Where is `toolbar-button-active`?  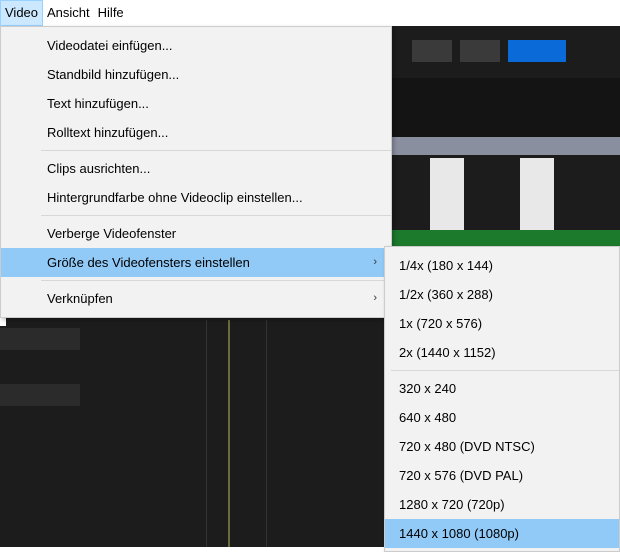
toolbar-button-active is located at coordinates (537, 51).